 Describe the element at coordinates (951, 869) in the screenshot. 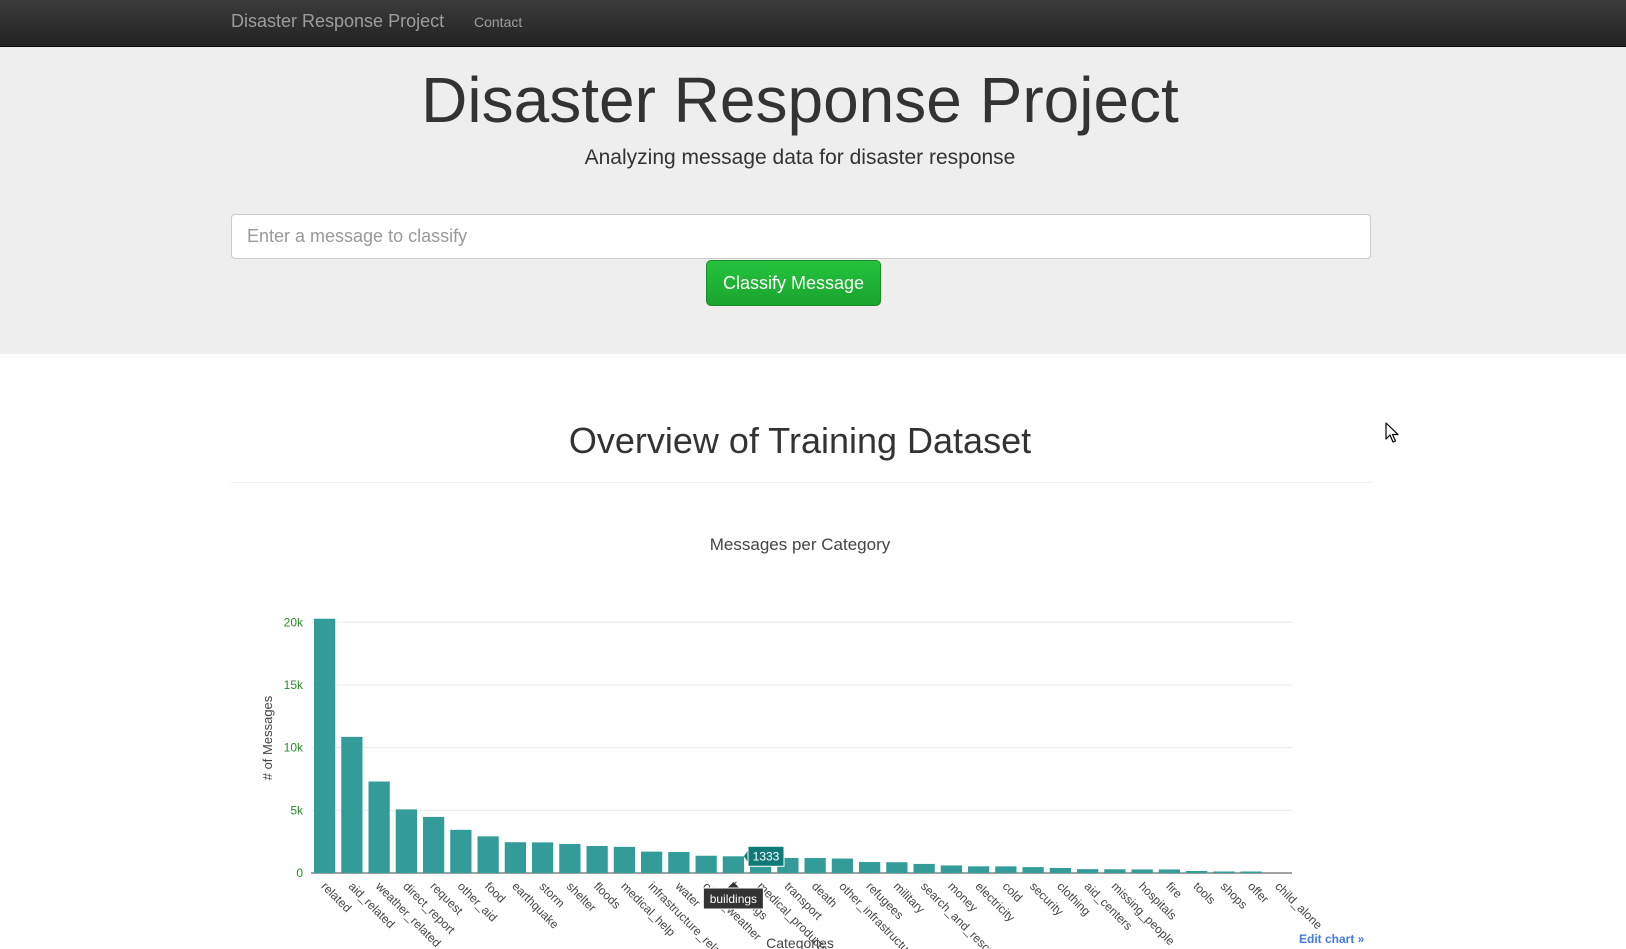

I see `bar-money` at that location.